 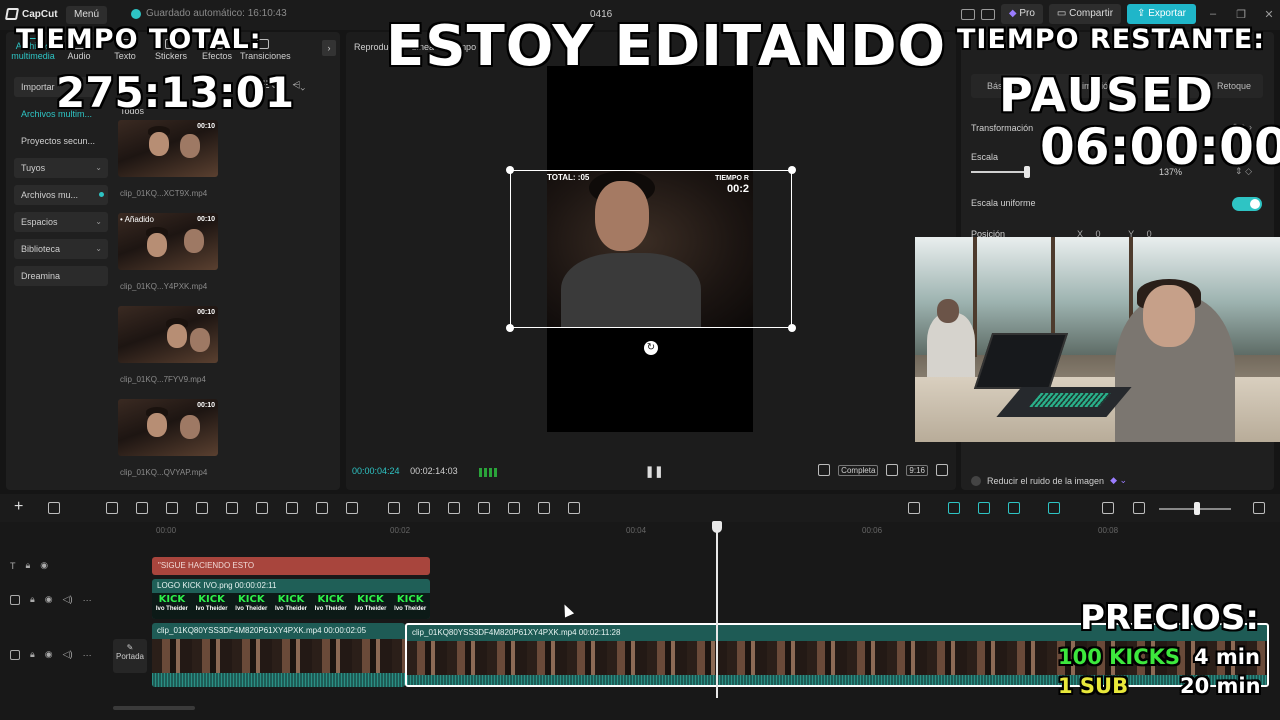 What do you see at coordinates (976, 480) in the screenshot?
I see `noise-checkbox` at bounding box center [976, 480].